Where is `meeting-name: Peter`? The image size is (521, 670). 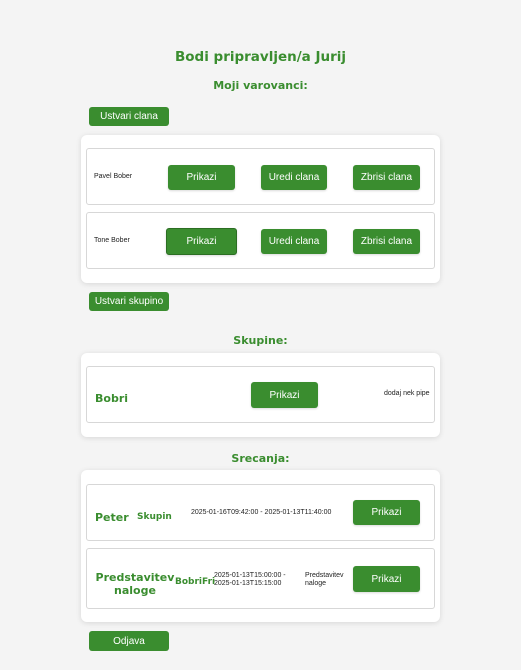
meeting-name: Peter is located at coordinates (112, 517).